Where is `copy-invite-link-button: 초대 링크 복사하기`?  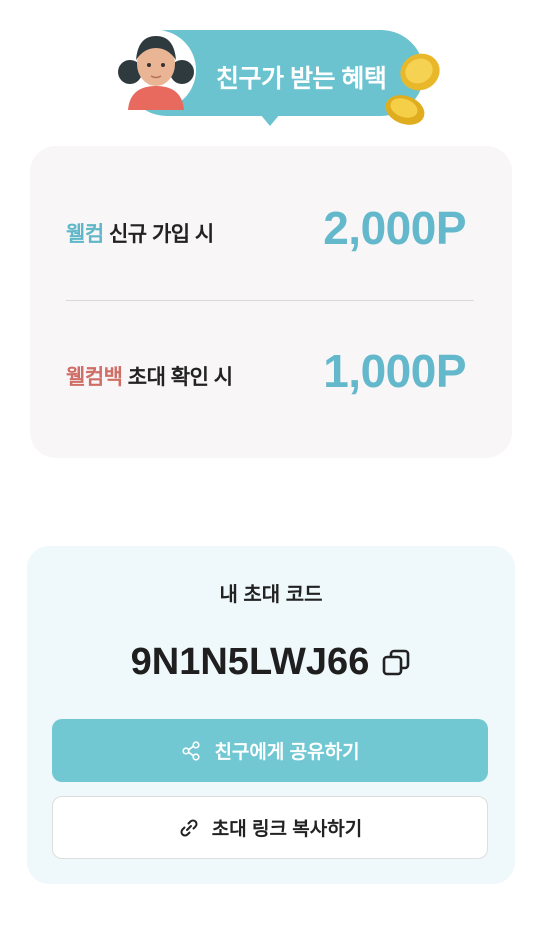 copy-invite-link-button: 초대 링크 복사하기 is located at coordinates (270, 827).